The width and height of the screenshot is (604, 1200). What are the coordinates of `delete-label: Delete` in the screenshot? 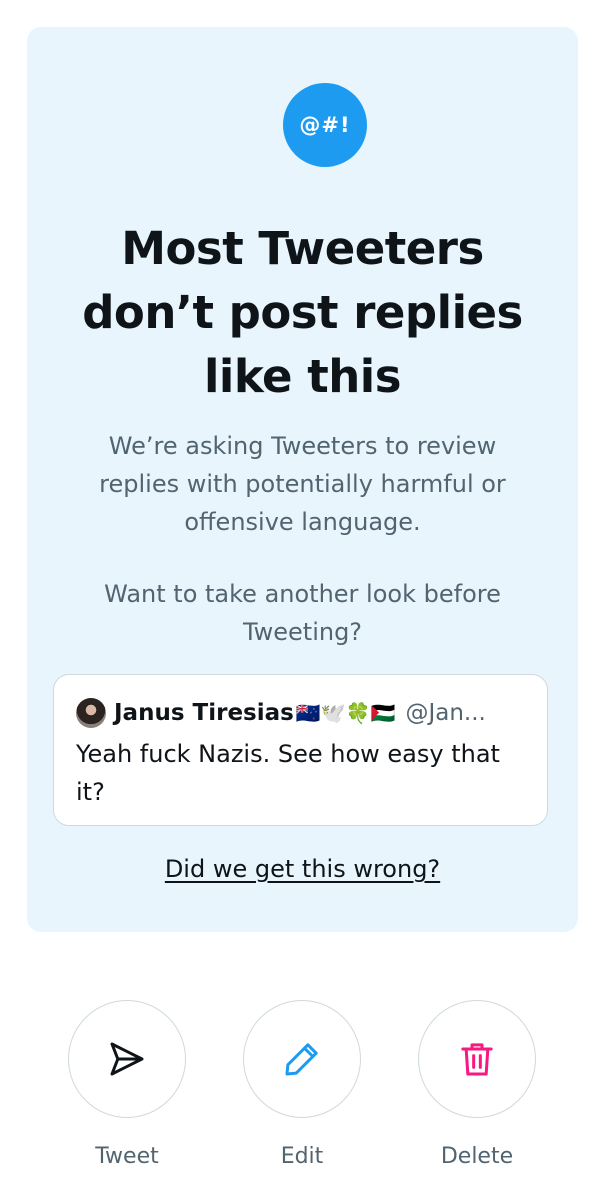 It's located at (477, 1156).